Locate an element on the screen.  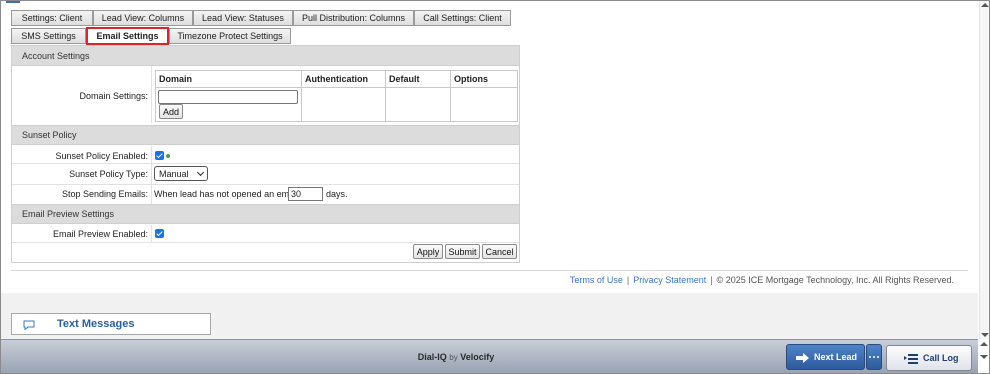
more-options-button is located at coordinates (874, 357).